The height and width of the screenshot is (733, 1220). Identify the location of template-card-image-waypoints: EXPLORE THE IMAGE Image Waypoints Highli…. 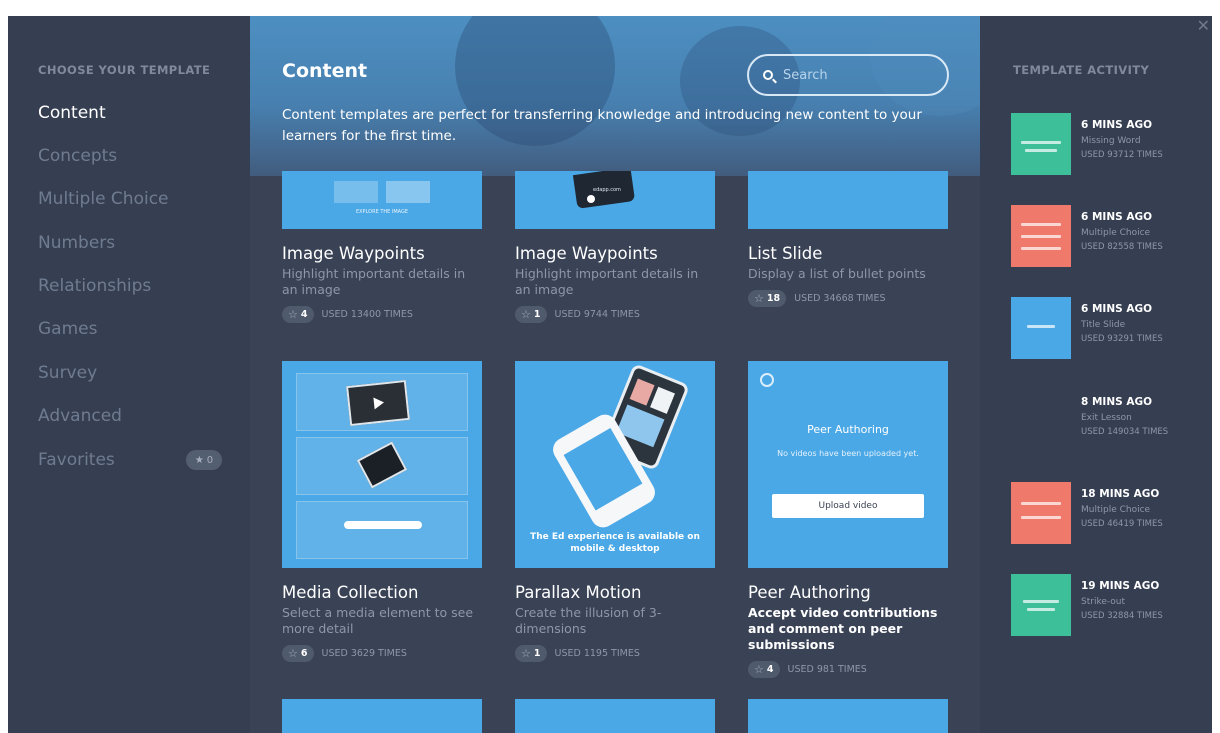
(382, 247).